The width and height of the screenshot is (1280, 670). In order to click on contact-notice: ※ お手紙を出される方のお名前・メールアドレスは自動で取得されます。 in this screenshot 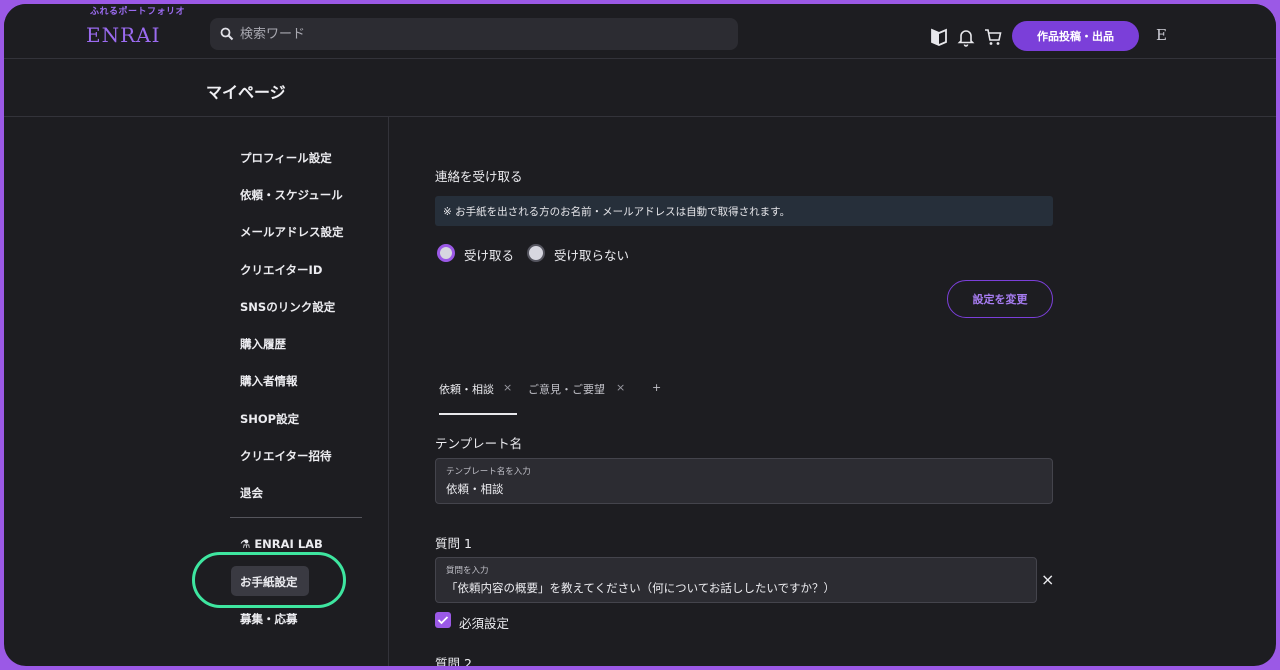, I will do `click(744, 211)`.